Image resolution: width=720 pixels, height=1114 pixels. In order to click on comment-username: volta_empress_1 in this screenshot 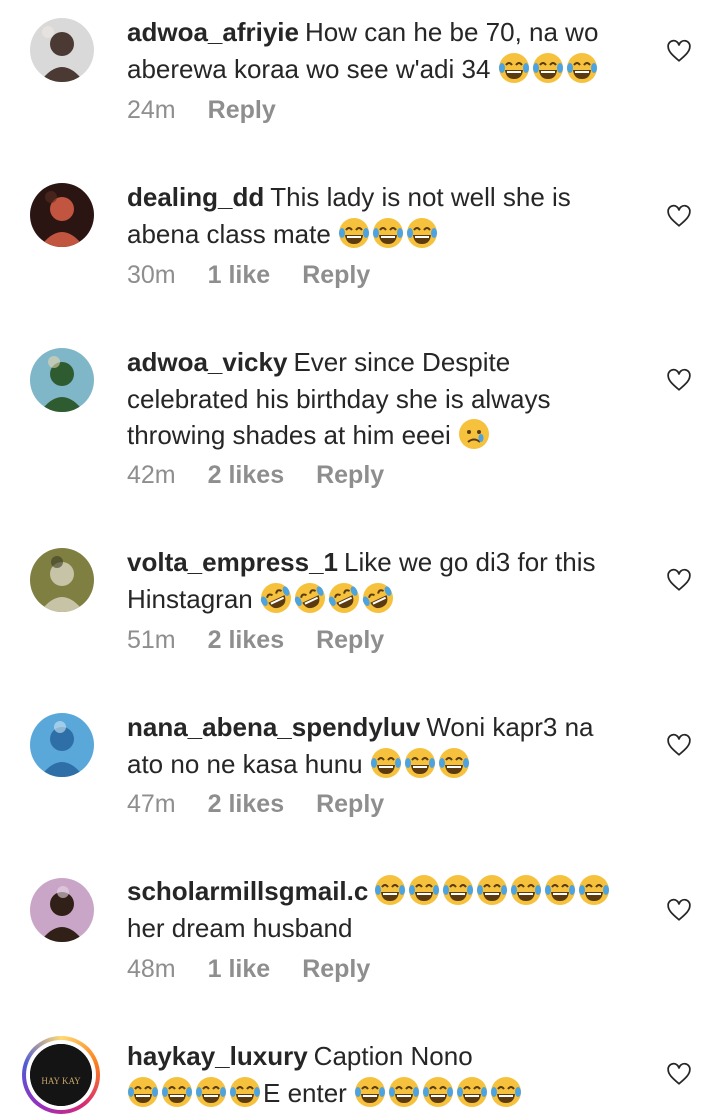, I will do `click(232, 562)`.